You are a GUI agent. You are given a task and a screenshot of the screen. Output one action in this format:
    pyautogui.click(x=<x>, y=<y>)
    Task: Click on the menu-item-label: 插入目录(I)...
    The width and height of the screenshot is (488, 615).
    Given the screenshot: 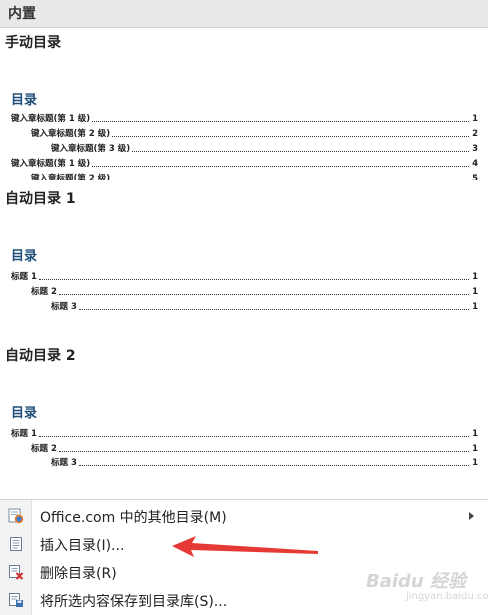 What is the action you would take?
    pyautogui.click(x=82, y=546)
    